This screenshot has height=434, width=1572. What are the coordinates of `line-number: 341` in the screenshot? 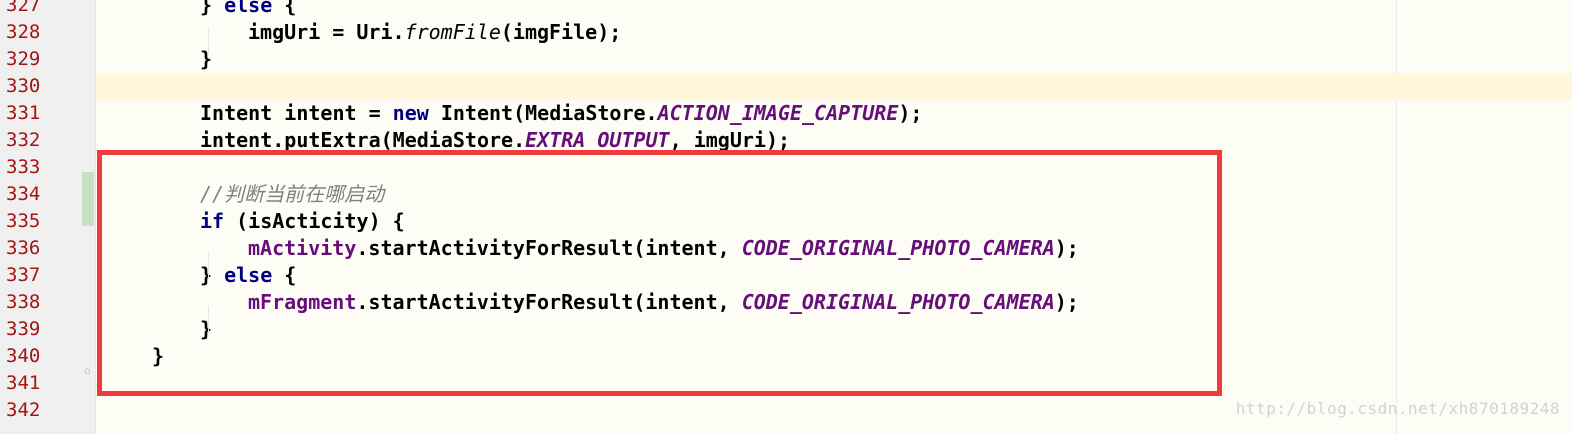 It's located at (23, 383).